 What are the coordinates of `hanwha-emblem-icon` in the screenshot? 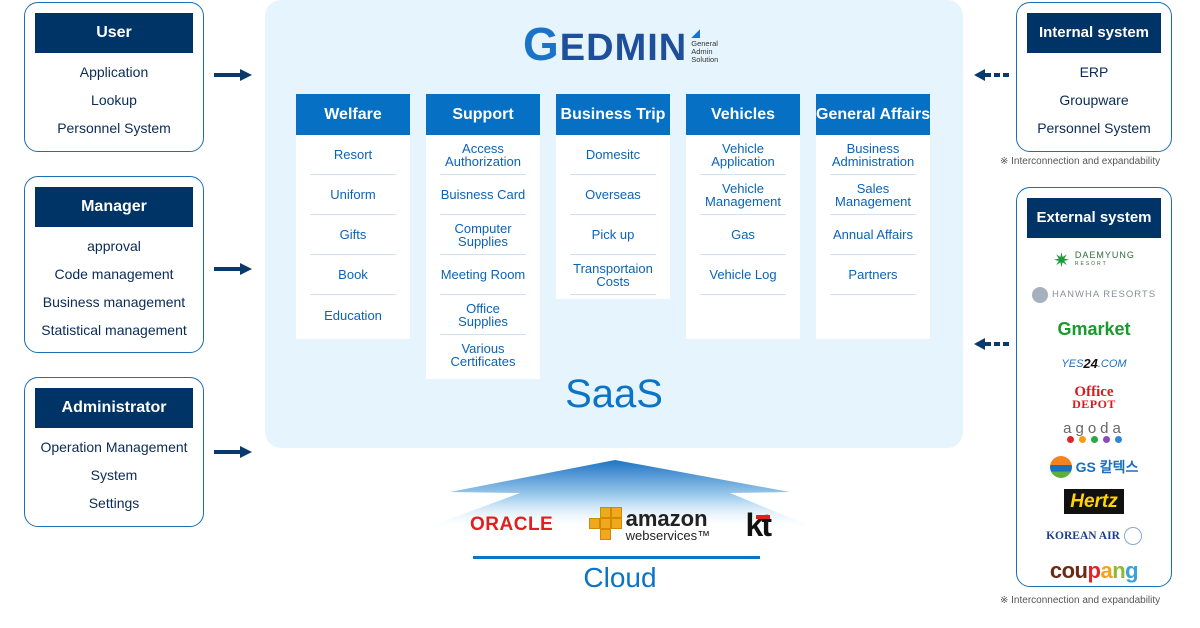 It's located at (1039, 294).